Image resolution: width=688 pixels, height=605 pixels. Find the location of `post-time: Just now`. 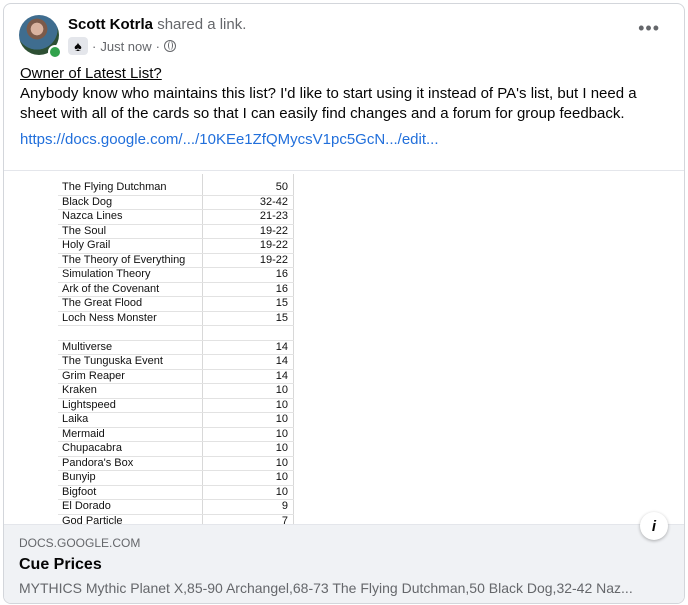

post-time: Just now is located at coordinates (125, 46).